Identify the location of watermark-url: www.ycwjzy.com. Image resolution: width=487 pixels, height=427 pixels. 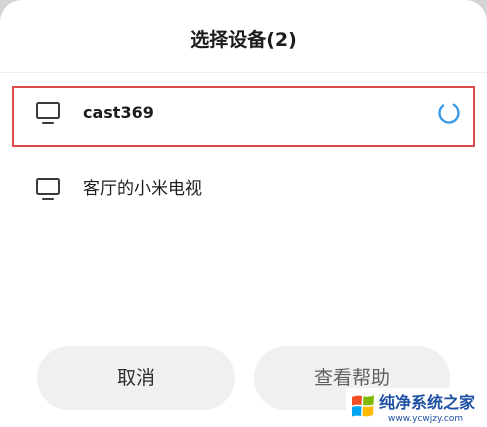
(426, 419).